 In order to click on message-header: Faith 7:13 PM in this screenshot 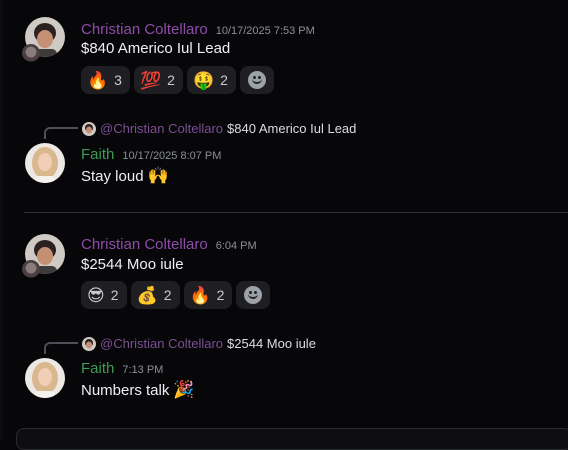, I will do `click(122, 368)`.